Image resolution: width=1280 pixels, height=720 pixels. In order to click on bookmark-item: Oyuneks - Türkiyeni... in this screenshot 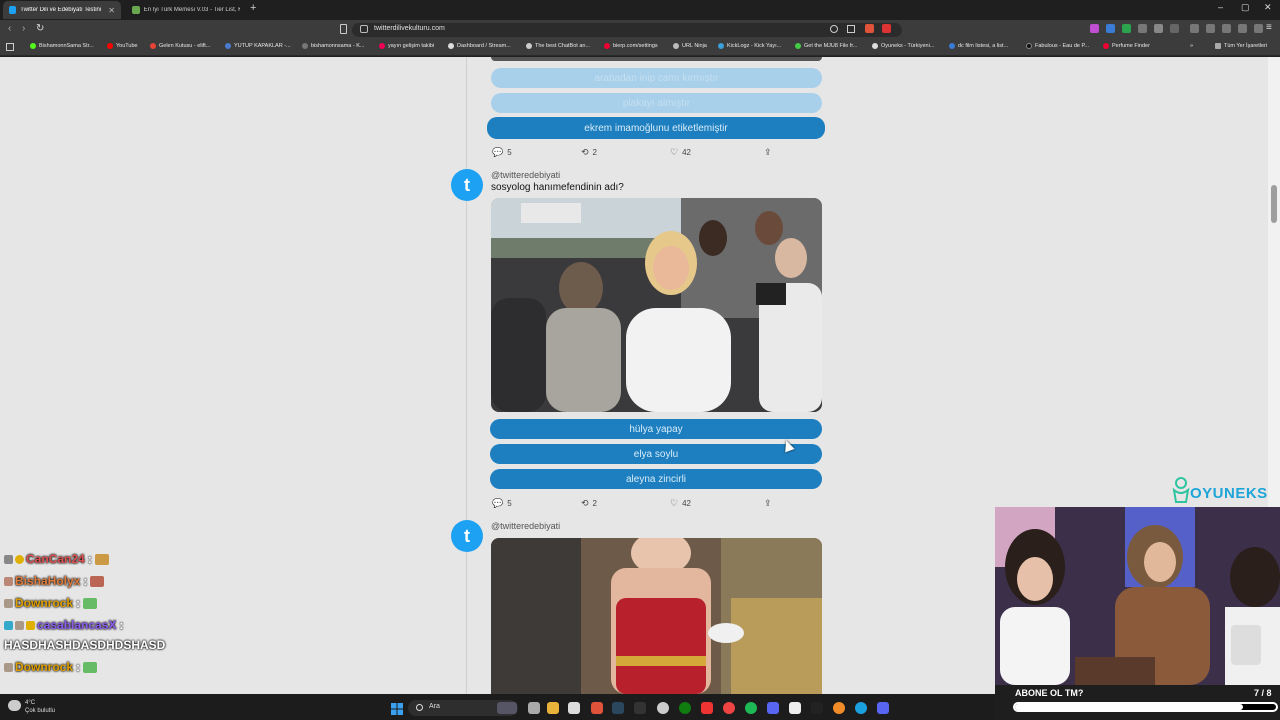, I will do `click(903, 46)`.